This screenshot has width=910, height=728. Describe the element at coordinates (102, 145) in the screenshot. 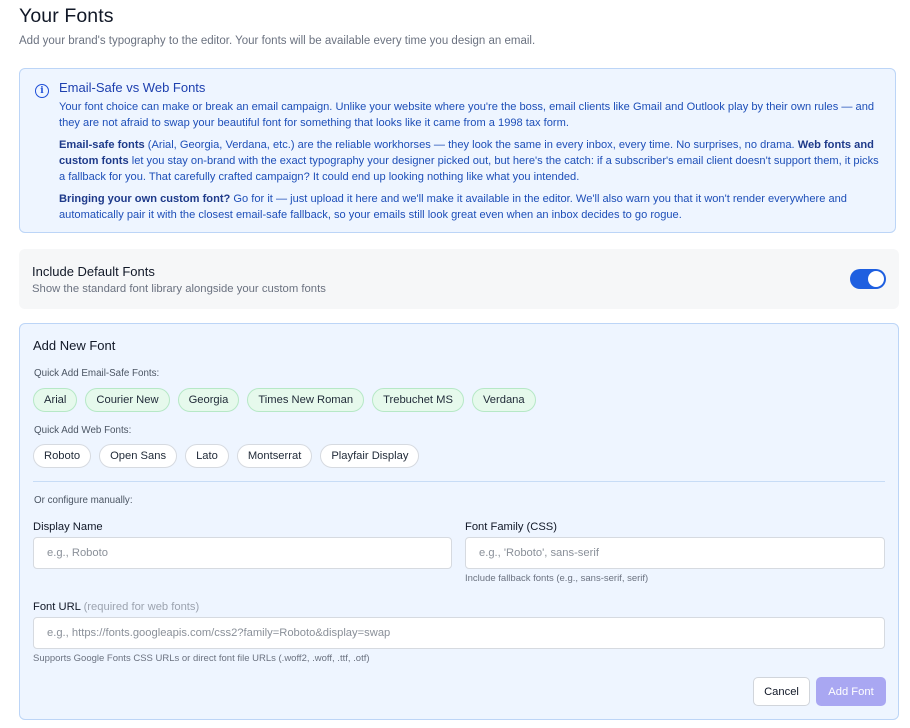

I see `info-bold-text: Email-safe fonts` at that location.